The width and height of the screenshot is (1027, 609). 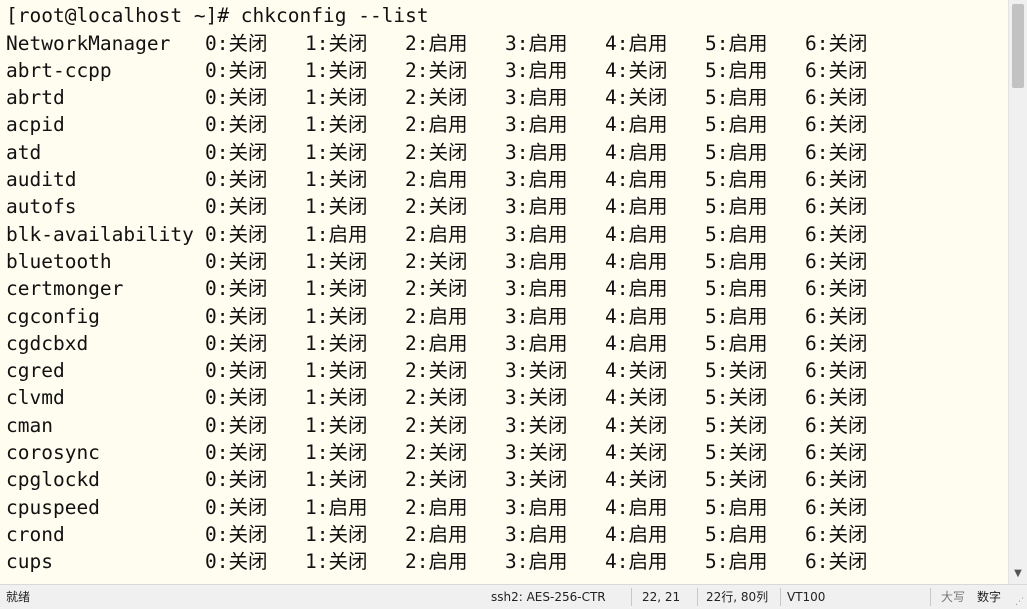 What do you see at coordinates (1017, 292) in the screenshot?
I see `vertical-scrollbar: ▼` at bounding box center [1017, 292].